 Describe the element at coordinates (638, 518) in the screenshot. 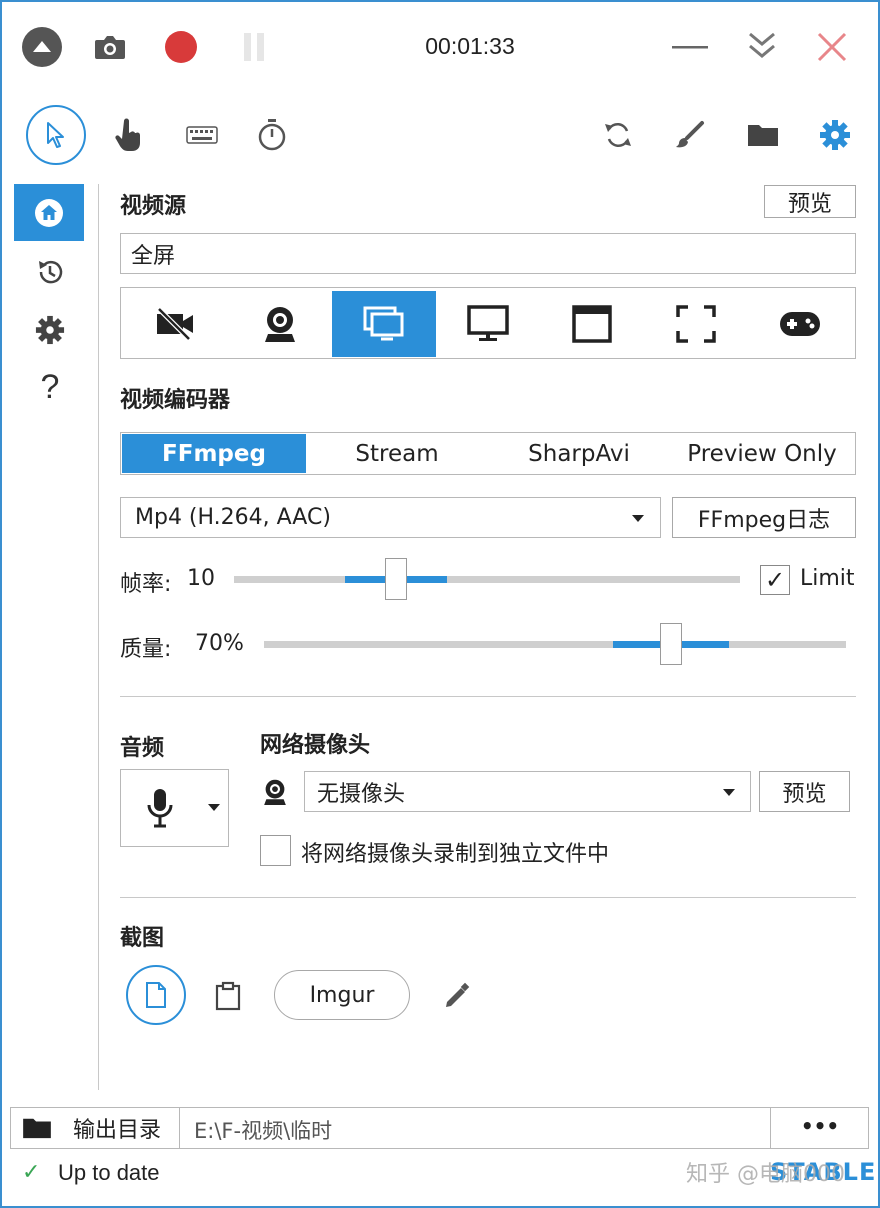

I see `chevron-down-icon` at that location.